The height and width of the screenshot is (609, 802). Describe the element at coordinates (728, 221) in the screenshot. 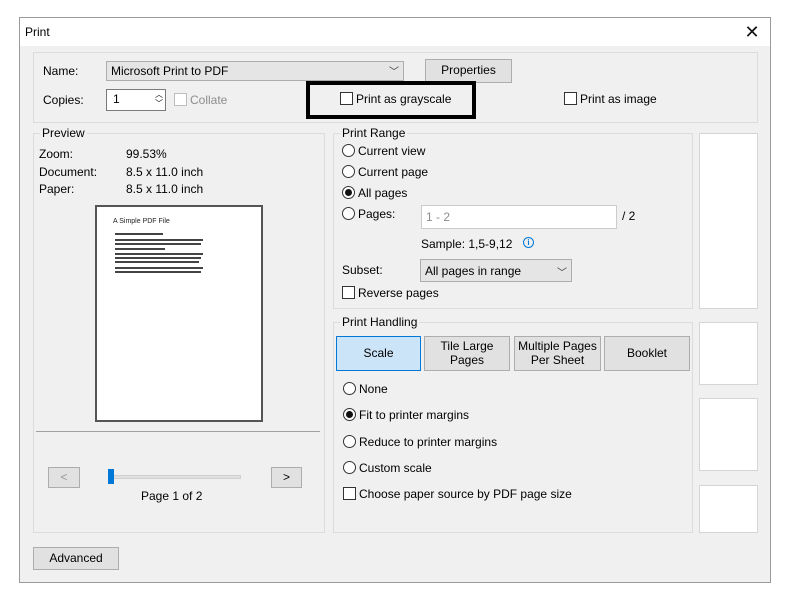

I see `side-panel-top` at that location.